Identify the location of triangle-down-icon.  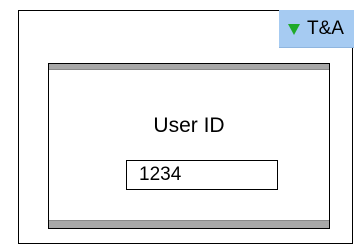
(294, 29).